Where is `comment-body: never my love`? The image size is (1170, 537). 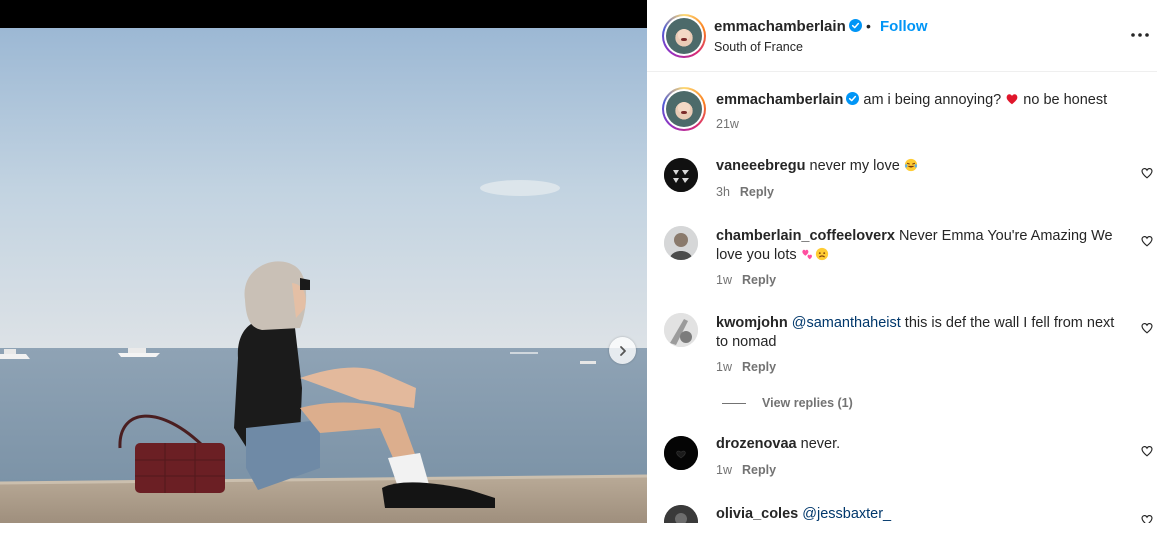 comment-body: never my love is located at coordinates (854, 166).